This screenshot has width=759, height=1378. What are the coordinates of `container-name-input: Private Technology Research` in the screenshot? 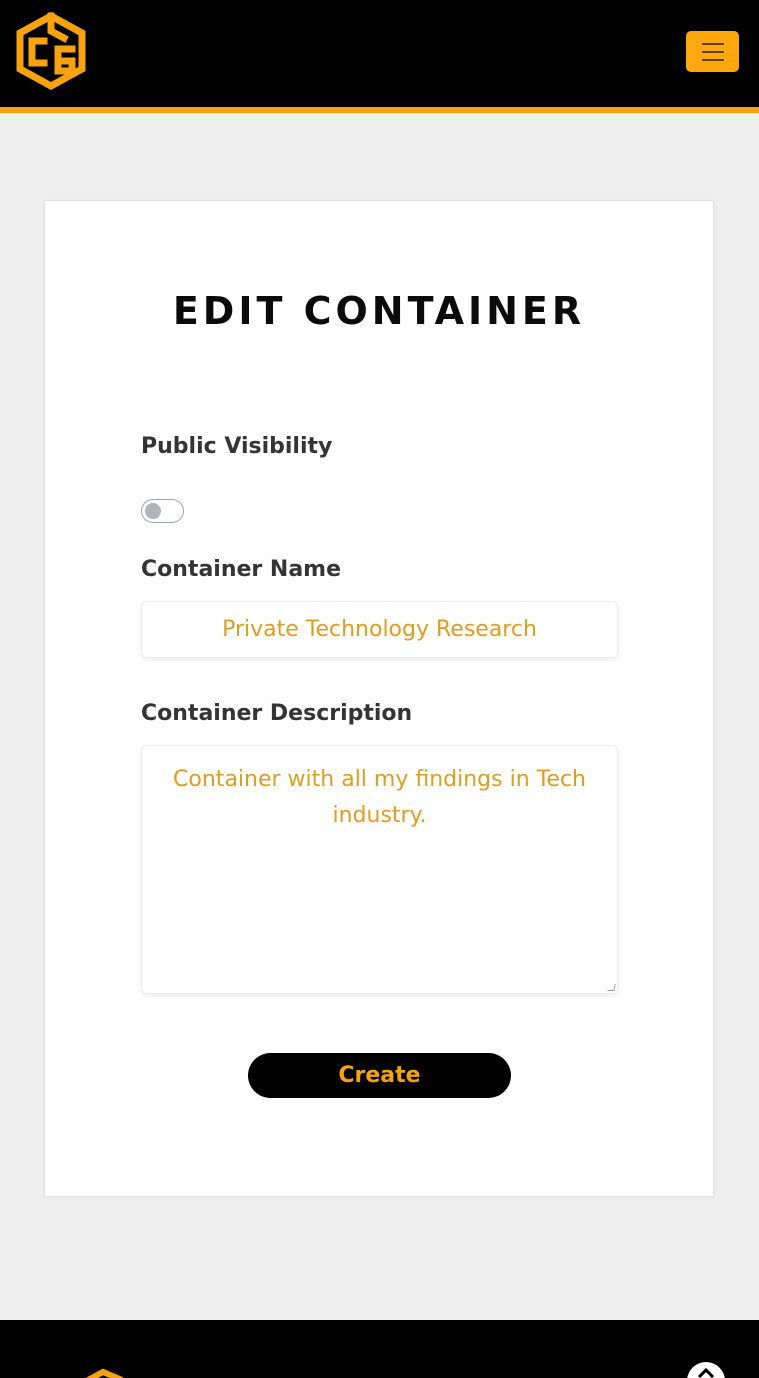 It's located at (379, 629).